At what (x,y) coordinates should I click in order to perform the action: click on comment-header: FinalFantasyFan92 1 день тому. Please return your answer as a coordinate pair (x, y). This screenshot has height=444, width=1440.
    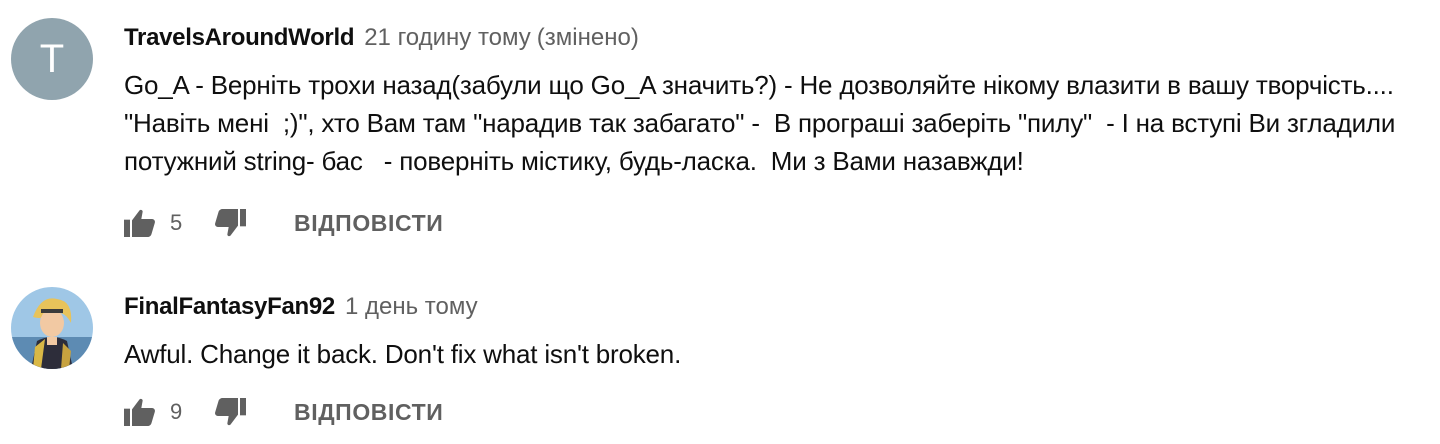
    Looking at the image, I should click on (301, 307).